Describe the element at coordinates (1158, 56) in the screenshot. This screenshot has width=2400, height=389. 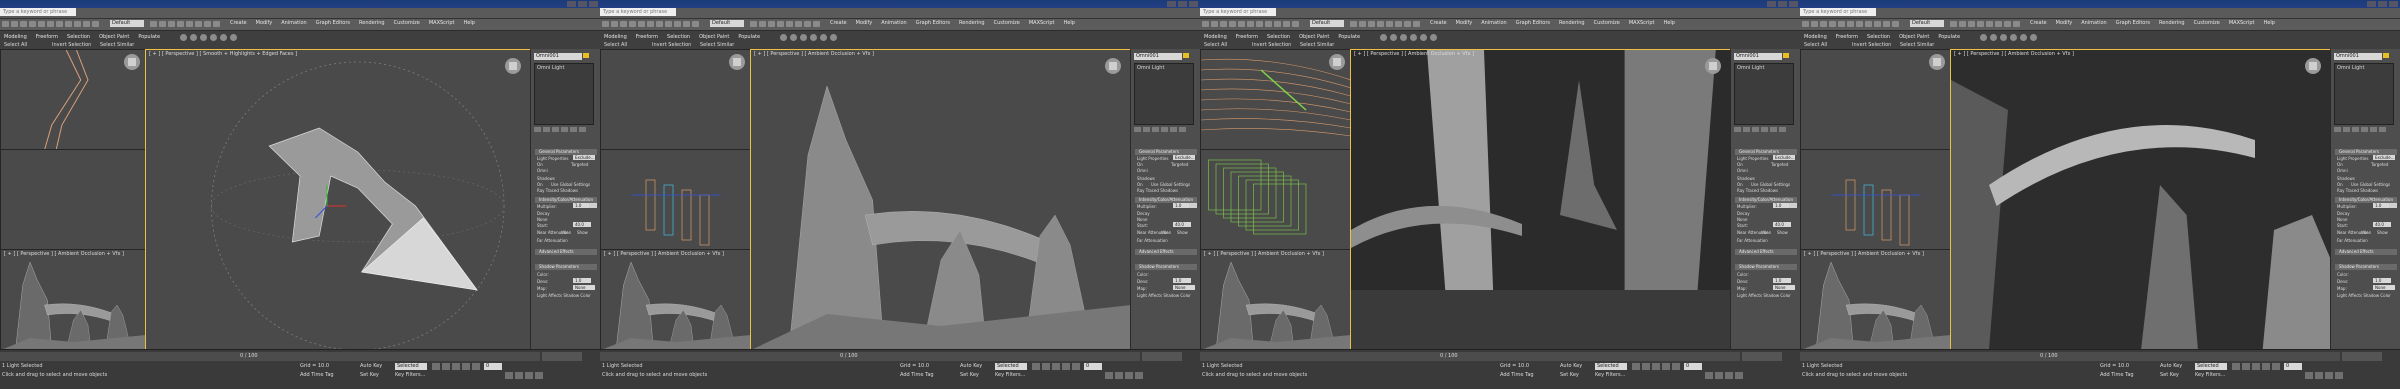
I see `object-name-field: Omni001` at that location.